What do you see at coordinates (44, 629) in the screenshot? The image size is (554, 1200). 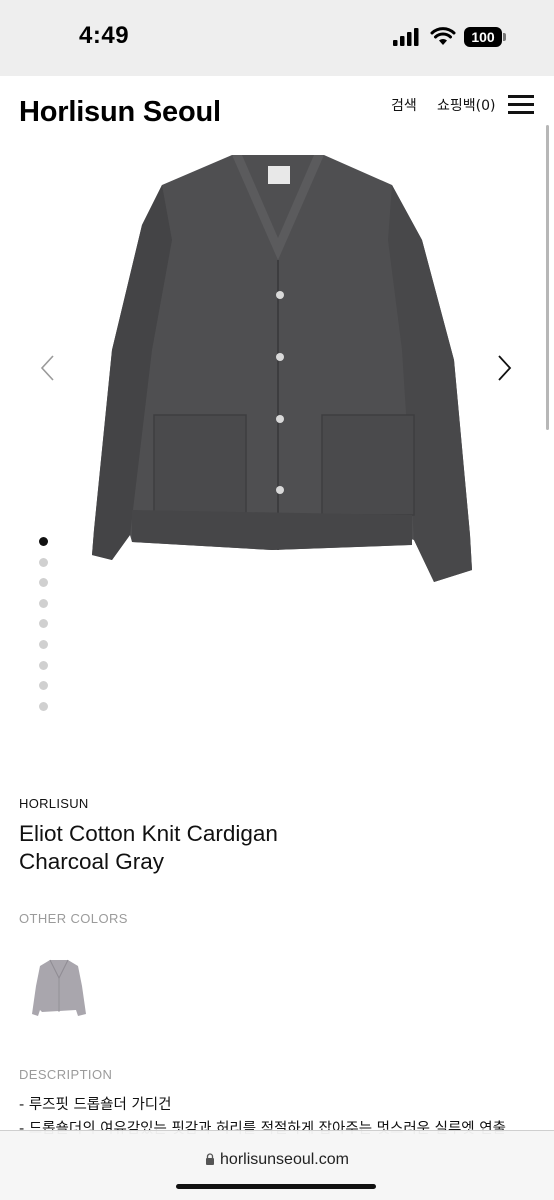 I see `carousel-pagination` at bounding box center [44, 629].